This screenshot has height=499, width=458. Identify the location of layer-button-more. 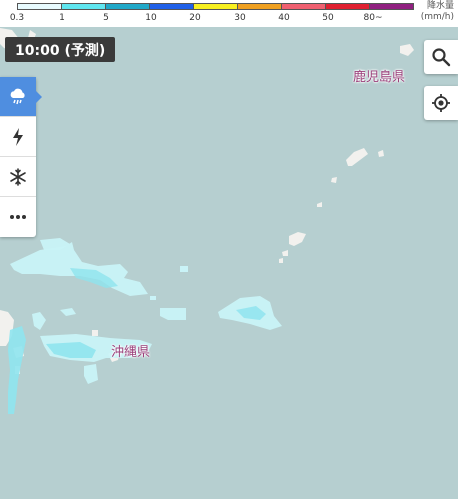
(18, 217).